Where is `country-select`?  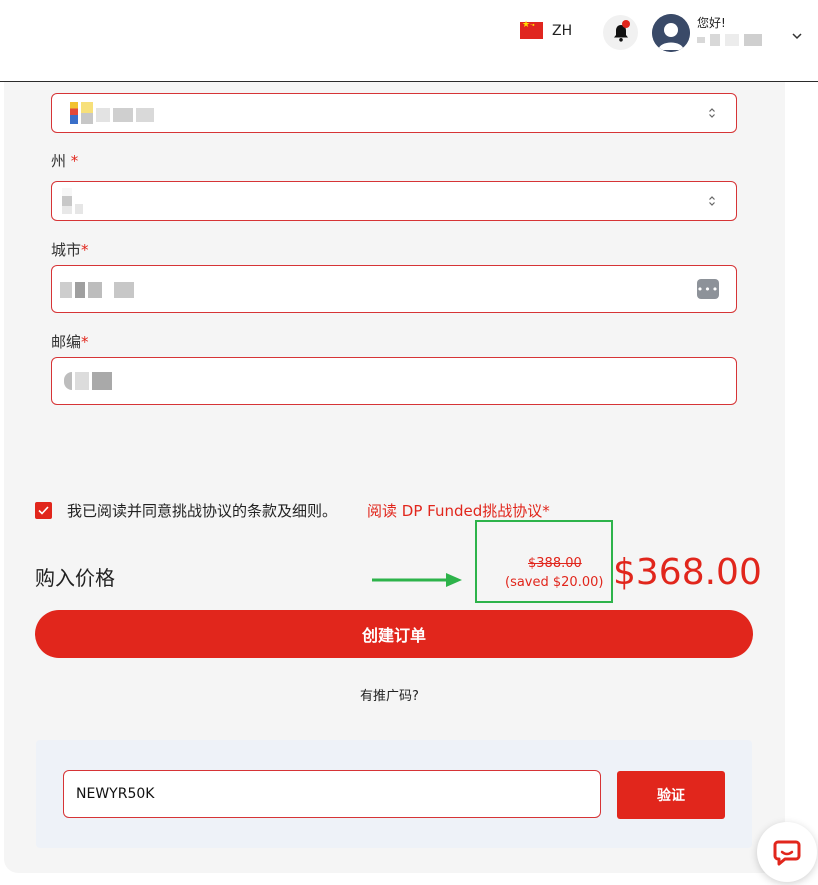
country-select is located at coordinates (394, 113).